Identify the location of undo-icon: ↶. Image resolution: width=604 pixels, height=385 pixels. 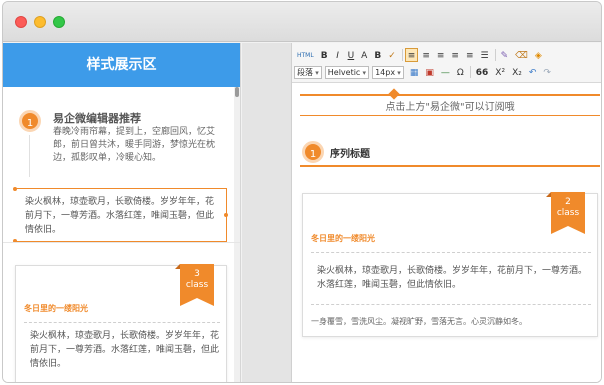
(533, 72).